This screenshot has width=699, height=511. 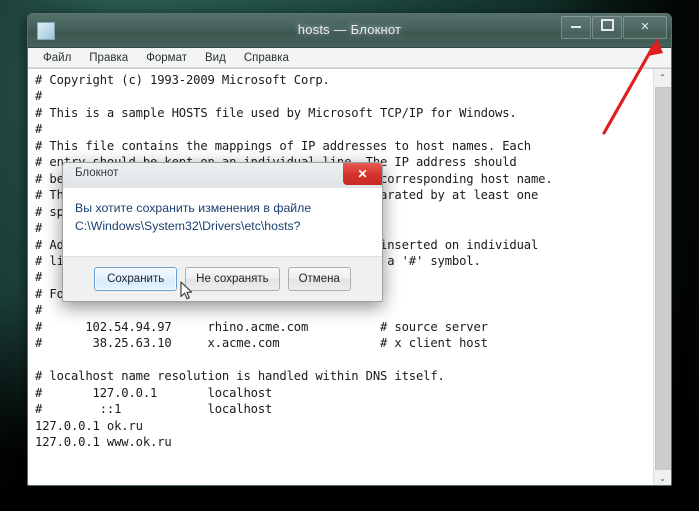 What do you see at coordinates (362, 174) in the screenshot?
I see `dialog-close-button: ✕` at bounding box center [362, 174].